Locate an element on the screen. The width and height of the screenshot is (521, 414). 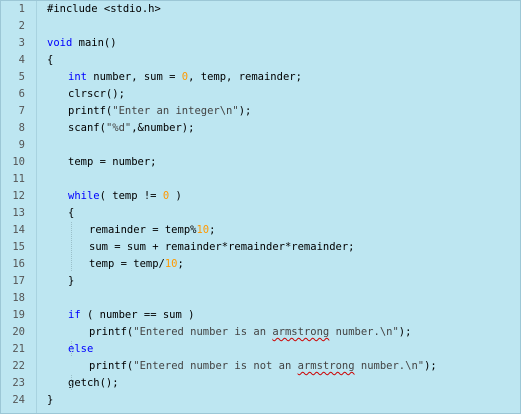
code-token: #include <stdio.h> is located at coordinates (104, 9).